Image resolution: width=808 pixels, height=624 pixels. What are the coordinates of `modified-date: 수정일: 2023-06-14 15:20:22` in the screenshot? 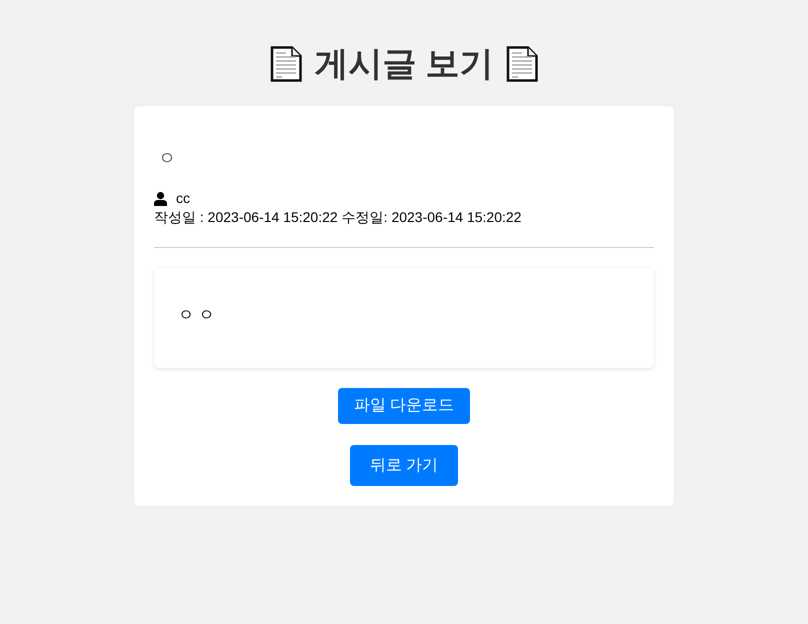 It's located at (432, 217).